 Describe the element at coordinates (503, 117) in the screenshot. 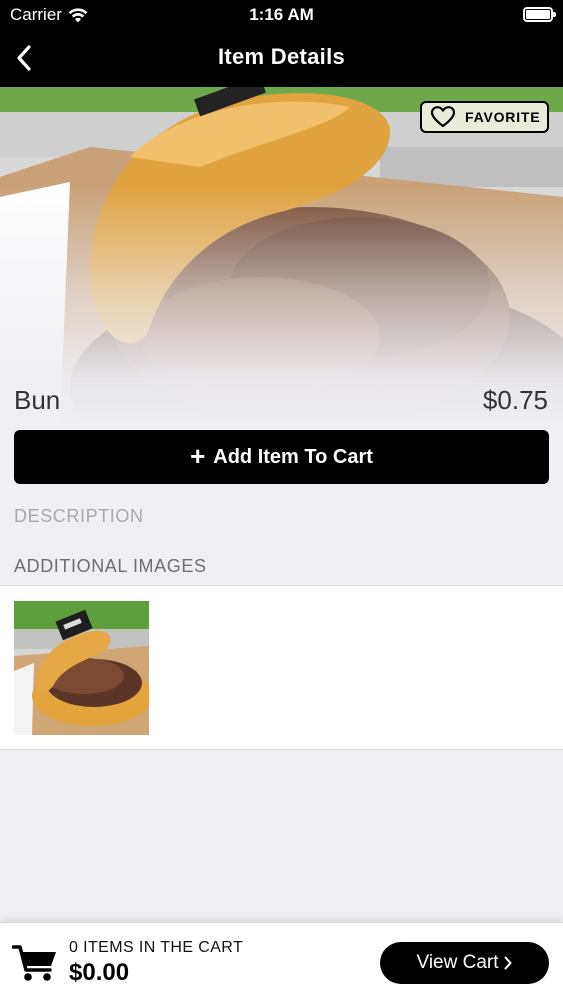

I see `favorite-label: FAVORITE` at that location.